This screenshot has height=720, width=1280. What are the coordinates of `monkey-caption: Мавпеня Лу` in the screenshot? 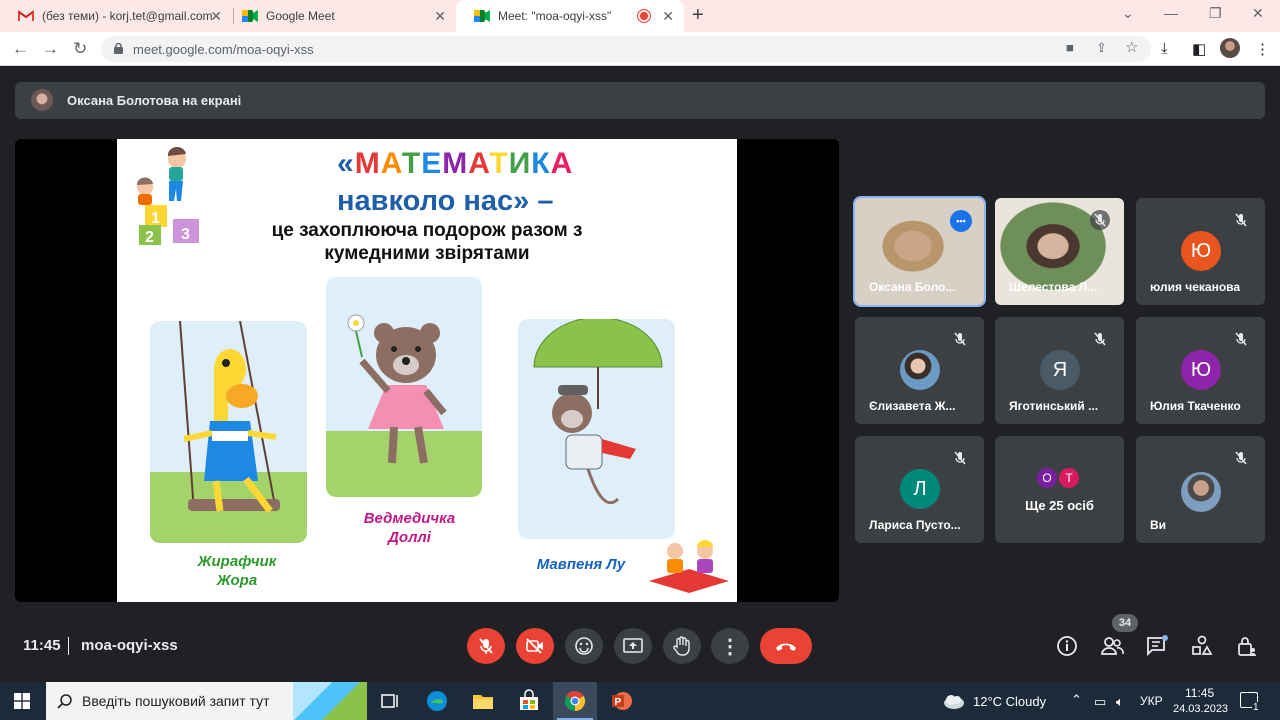 It's located at (581, 564).